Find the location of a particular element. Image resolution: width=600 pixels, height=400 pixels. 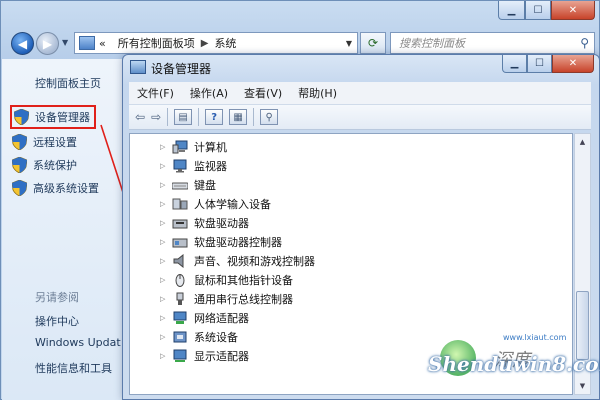

tree-item-floppy-drive: ▷ 软盘驱动器 is located at coordinates (204, 223).